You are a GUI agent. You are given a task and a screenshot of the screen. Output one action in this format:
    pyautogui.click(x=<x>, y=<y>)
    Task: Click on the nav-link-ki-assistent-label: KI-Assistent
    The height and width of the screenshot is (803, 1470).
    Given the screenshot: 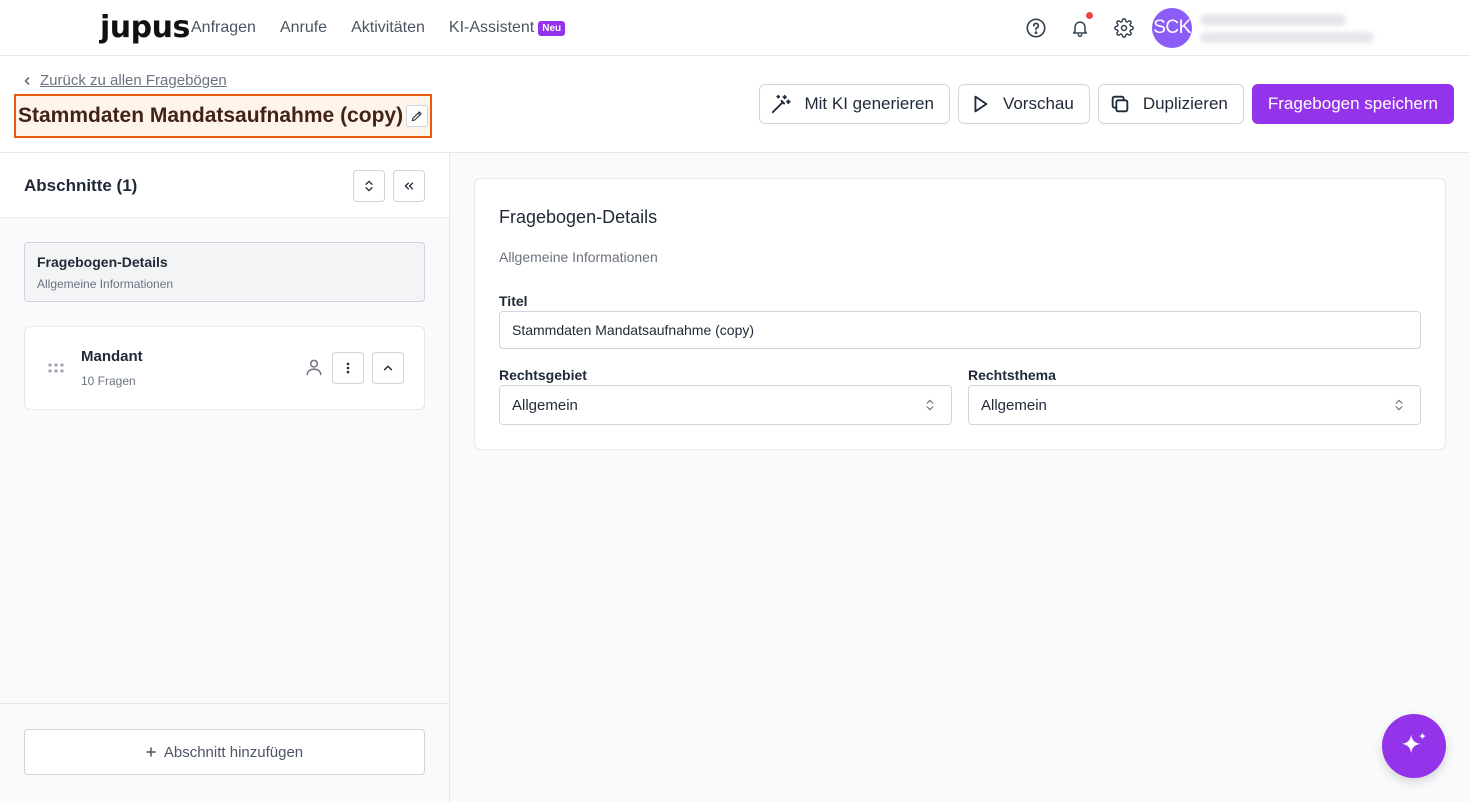 What is the action you would take?
    pyautogui.click(x=491, y=27)
    